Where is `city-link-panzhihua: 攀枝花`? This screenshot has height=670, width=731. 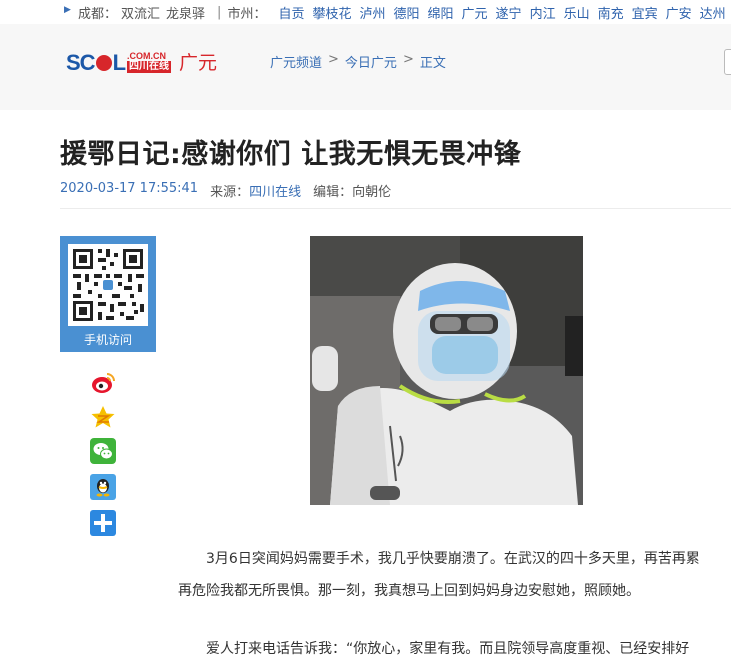
city-link-panzhihua: 攀枝花 is located at coordinates (331, 12).